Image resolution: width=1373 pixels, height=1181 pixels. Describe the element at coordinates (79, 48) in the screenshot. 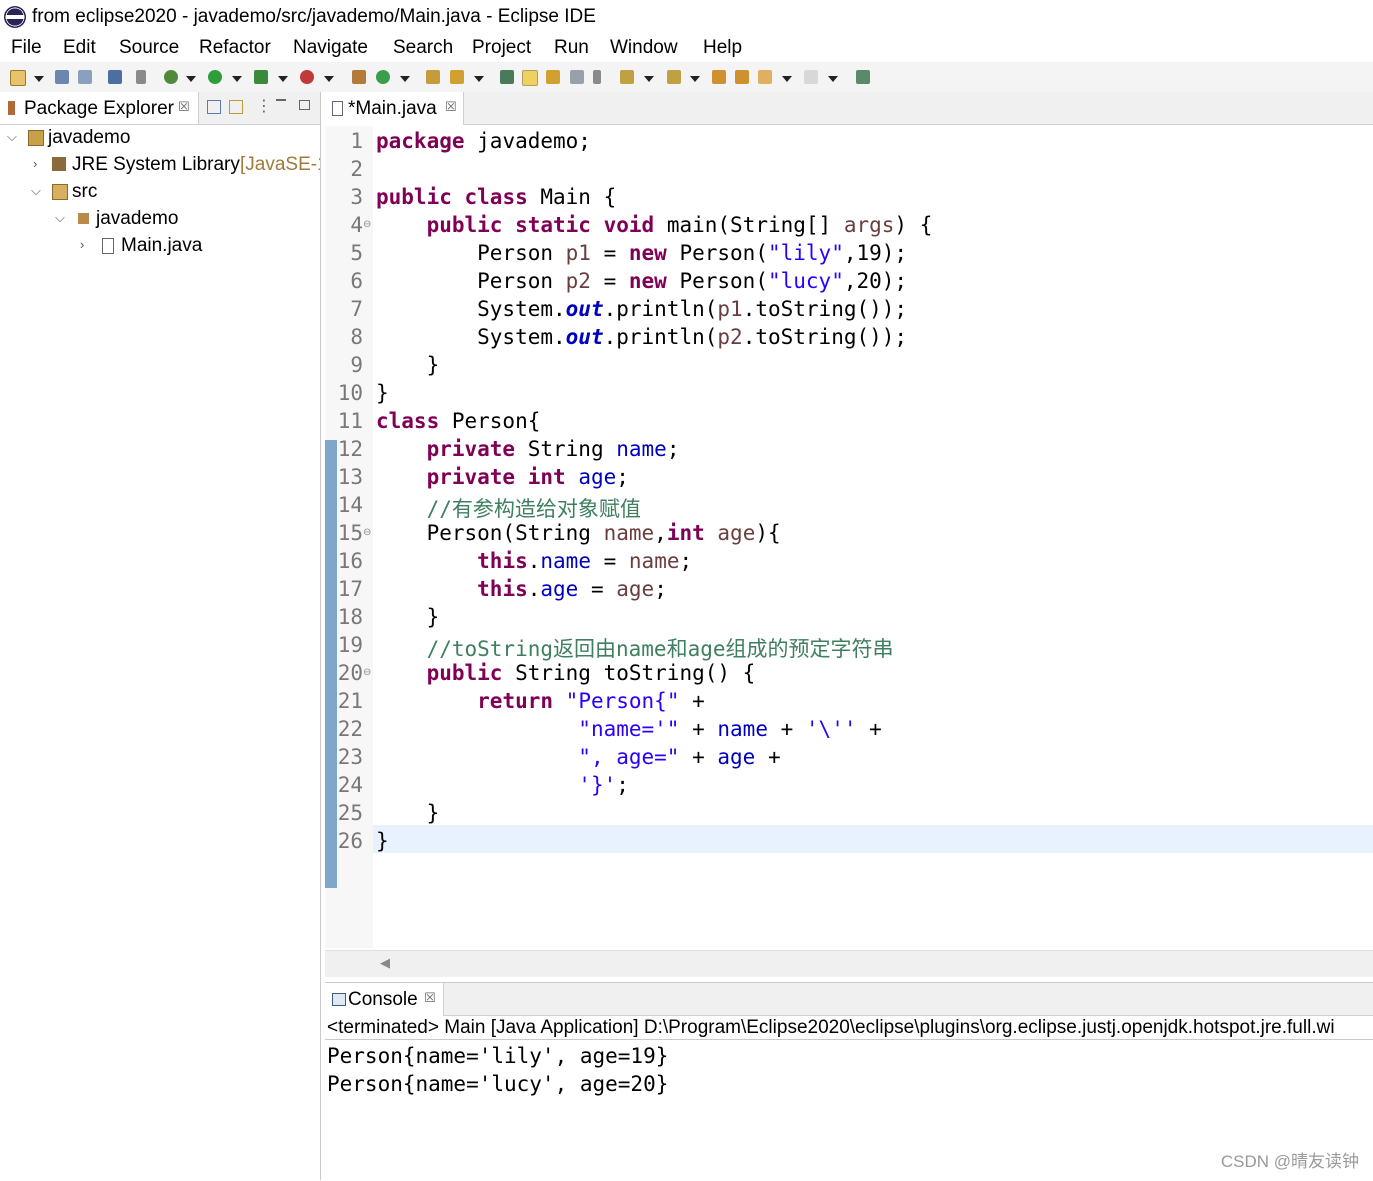

I see `menu-edit: Edit` at that location.